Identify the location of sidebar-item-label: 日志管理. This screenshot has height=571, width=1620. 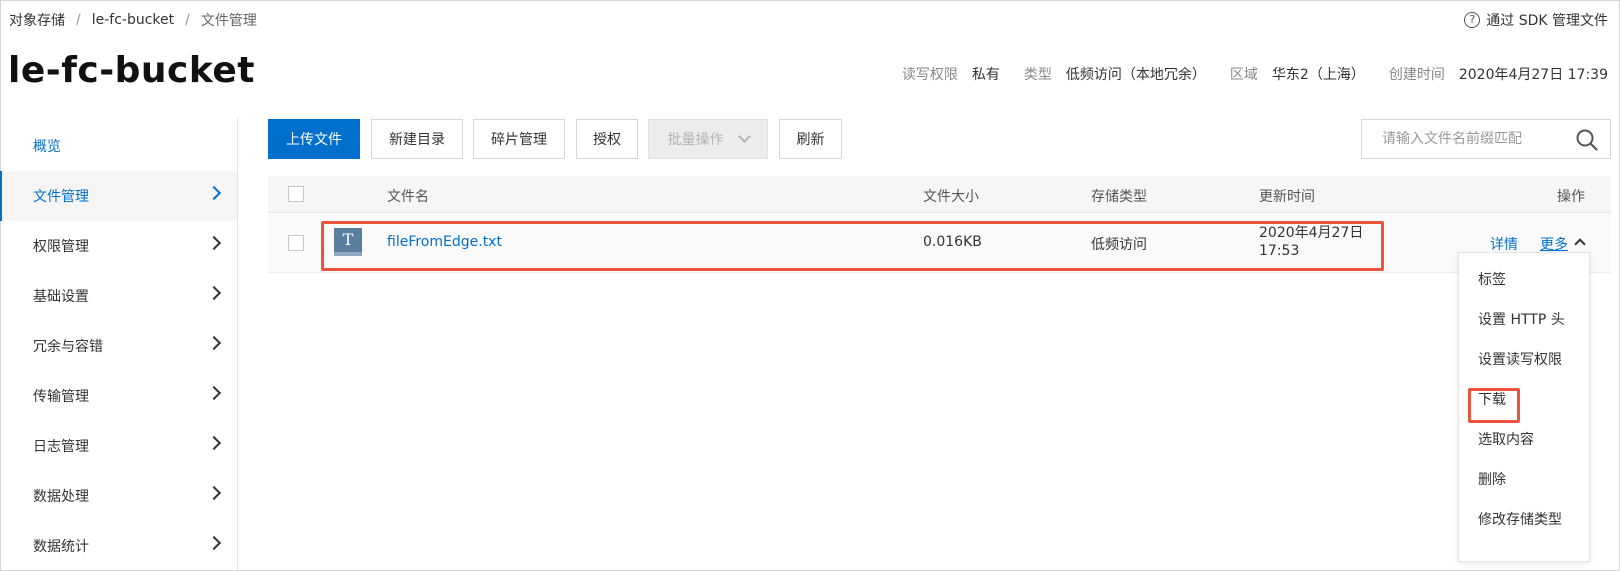
(61, 447).